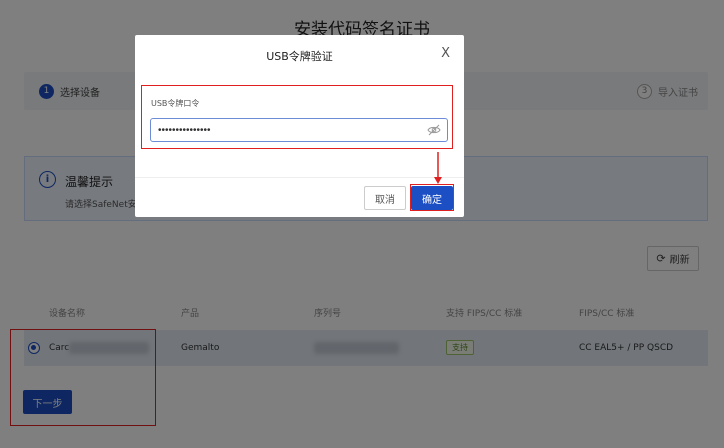  I want to click on token-password-input, so click(299, 130).